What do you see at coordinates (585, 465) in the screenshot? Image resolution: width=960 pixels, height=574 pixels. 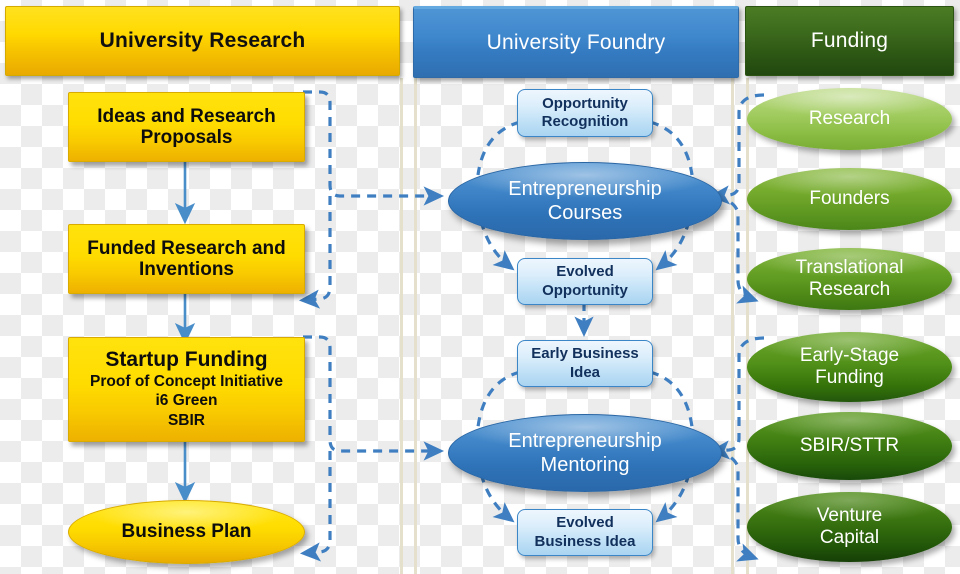 I see `node-label-line-2: Mentoring` at bounding box center [585, 465].